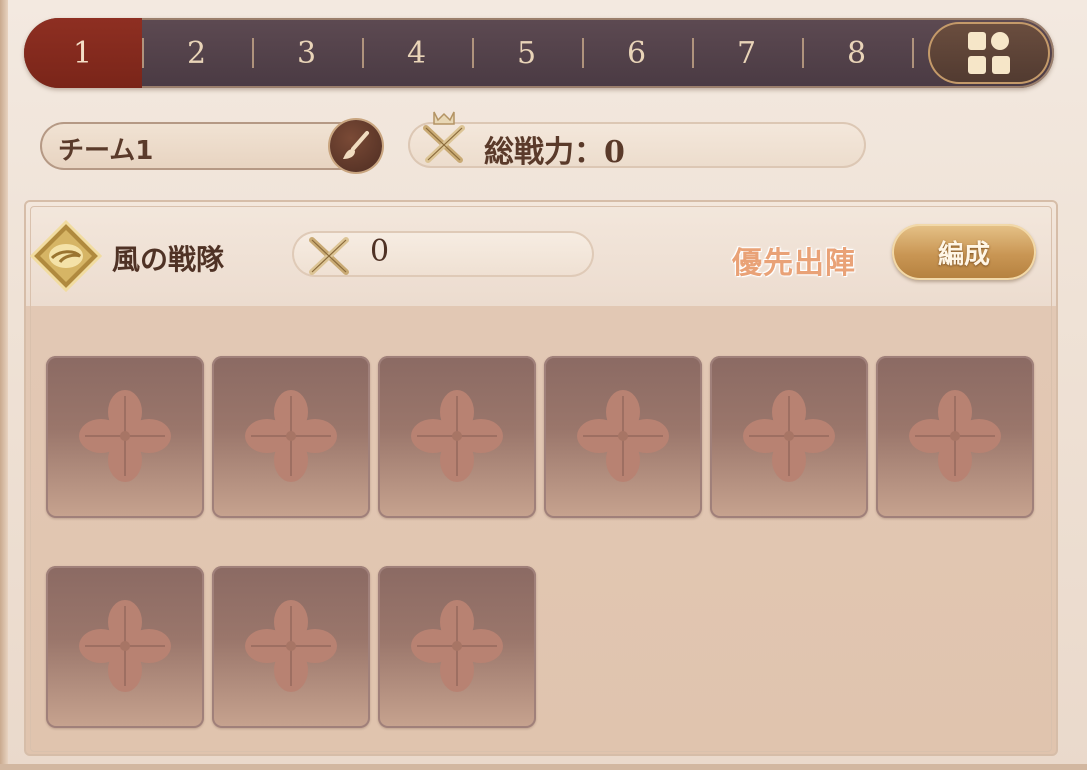 The image size is (1087, 770). I want to click on tab-3: 3, so click(307, 53).